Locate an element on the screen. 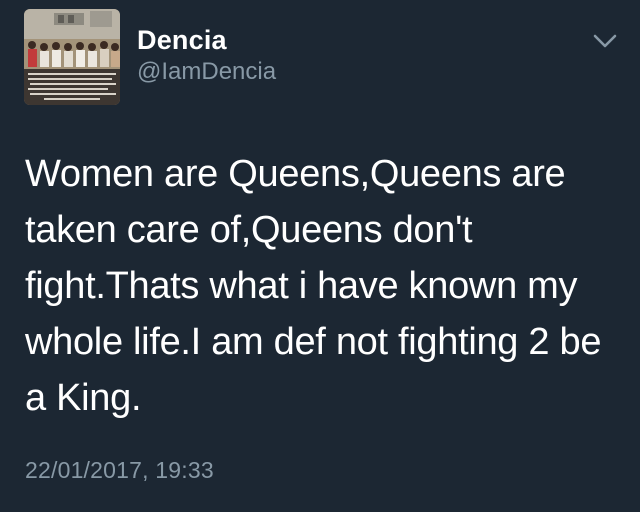 The image size is (640, 512). display-name: Dencia is located at coordinates (182, 40).